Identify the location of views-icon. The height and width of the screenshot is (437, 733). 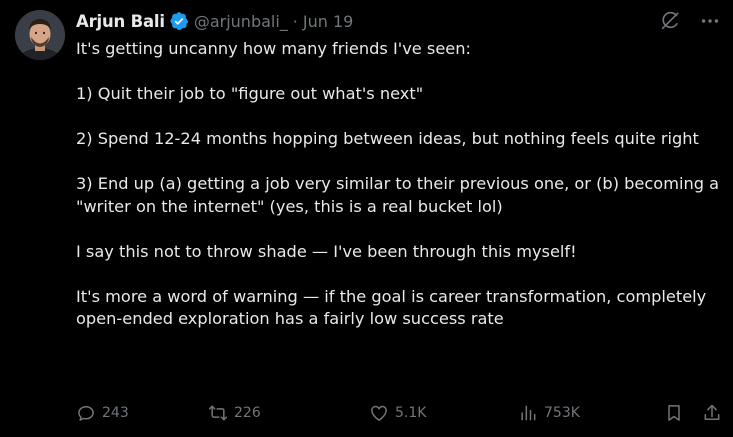
(528, 413).